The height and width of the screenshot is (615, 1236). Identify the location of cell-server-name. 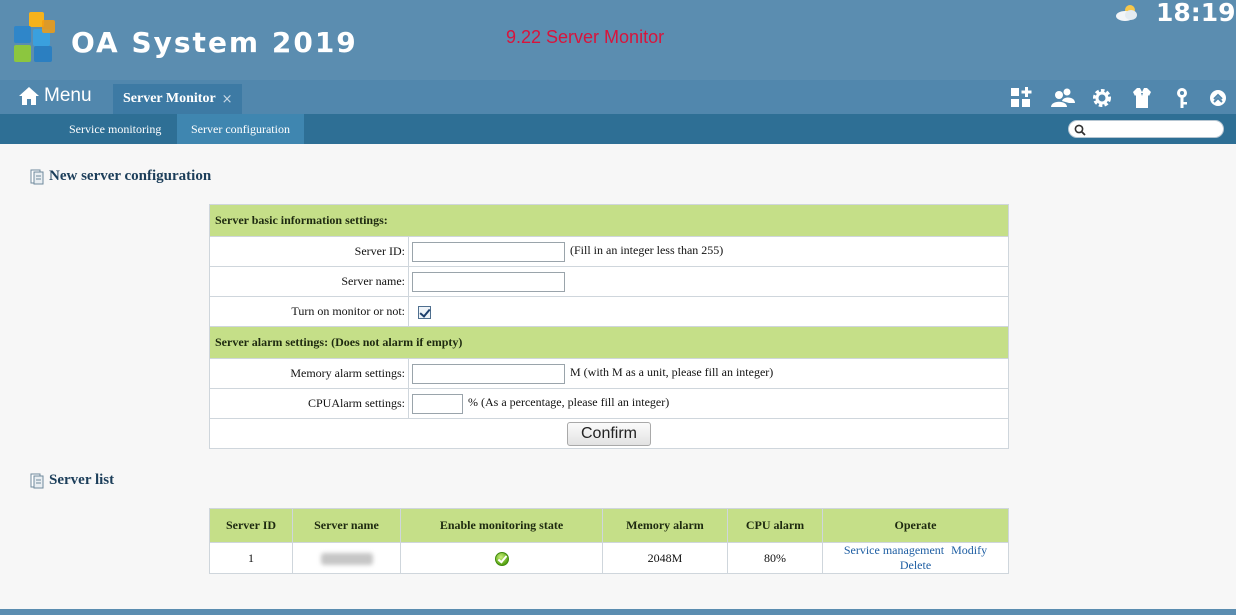
(346, 558).